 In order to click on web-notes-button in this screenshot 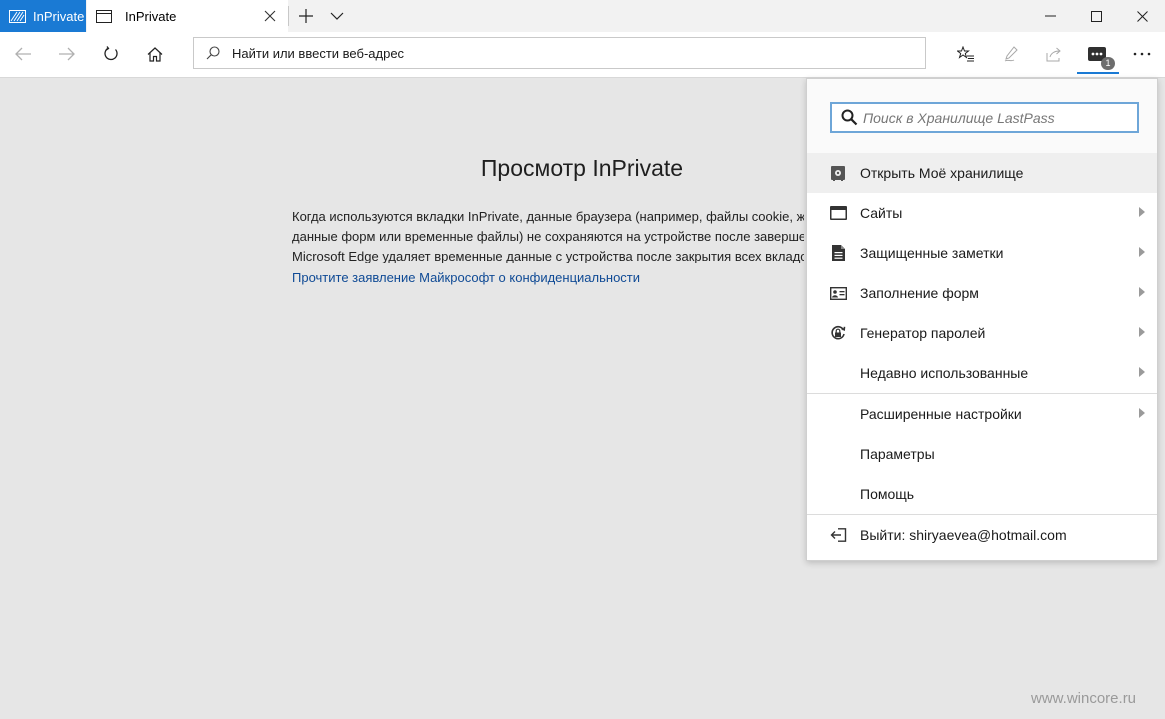, I will do `click(1011, 54)`.